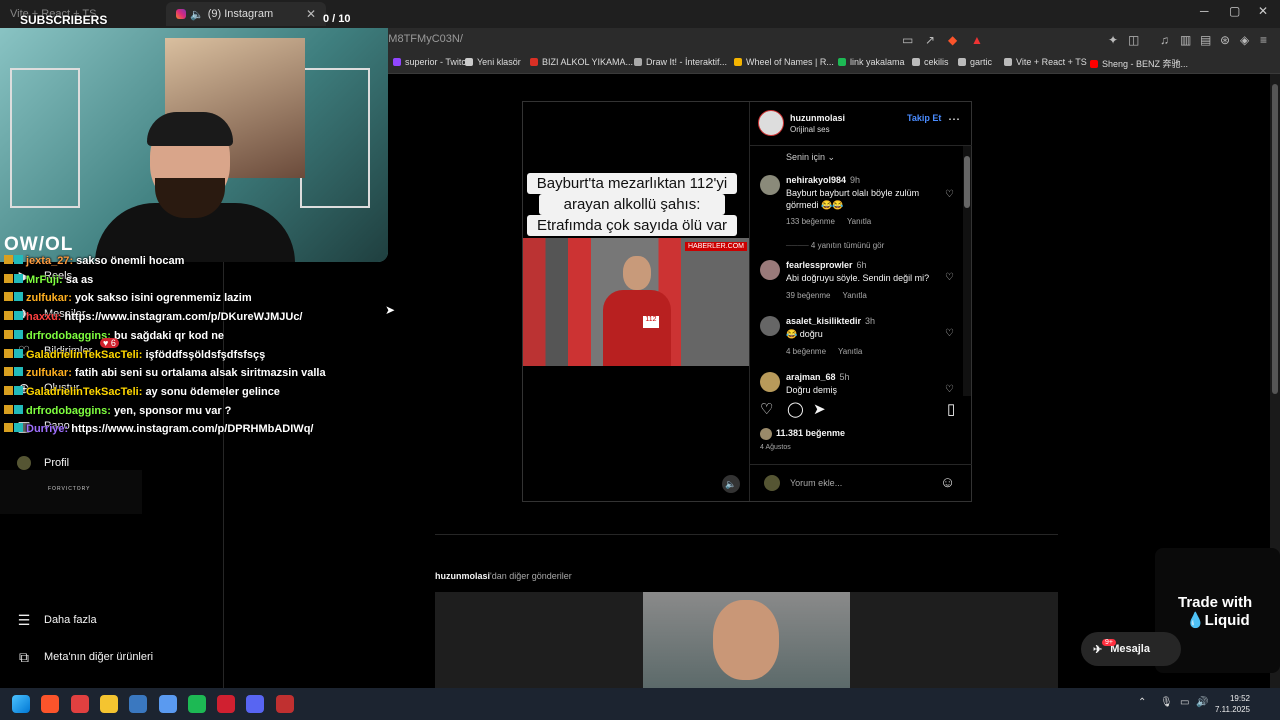 This screenshot has width=1280, height=720. Describe the element at coordinates (212, 391) in the screenshot. I see `chat-text: ay sonu ödemeler gelince` at that location.